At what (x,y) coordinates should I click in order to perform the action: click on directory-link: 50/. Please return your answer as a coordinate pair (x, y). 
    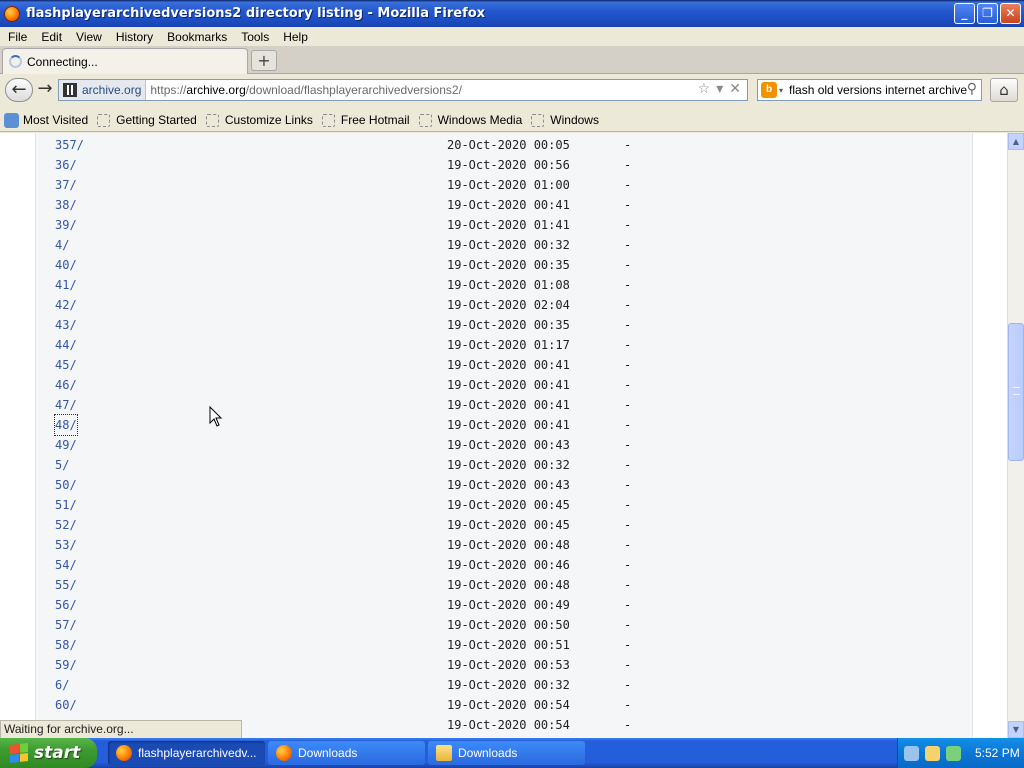
    Looking at the image, I should click on (66, 485).